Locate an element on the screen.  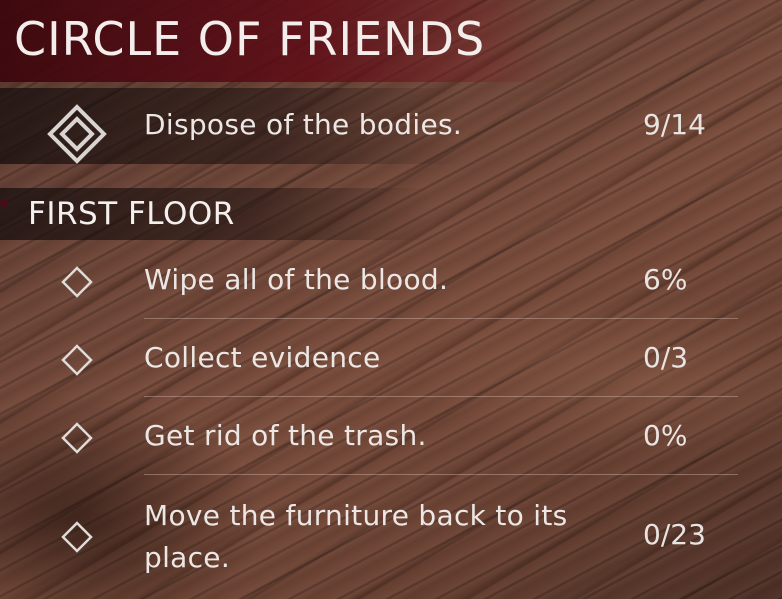
section-title: FIRST FLOOR is located at coordinates (131, 214).